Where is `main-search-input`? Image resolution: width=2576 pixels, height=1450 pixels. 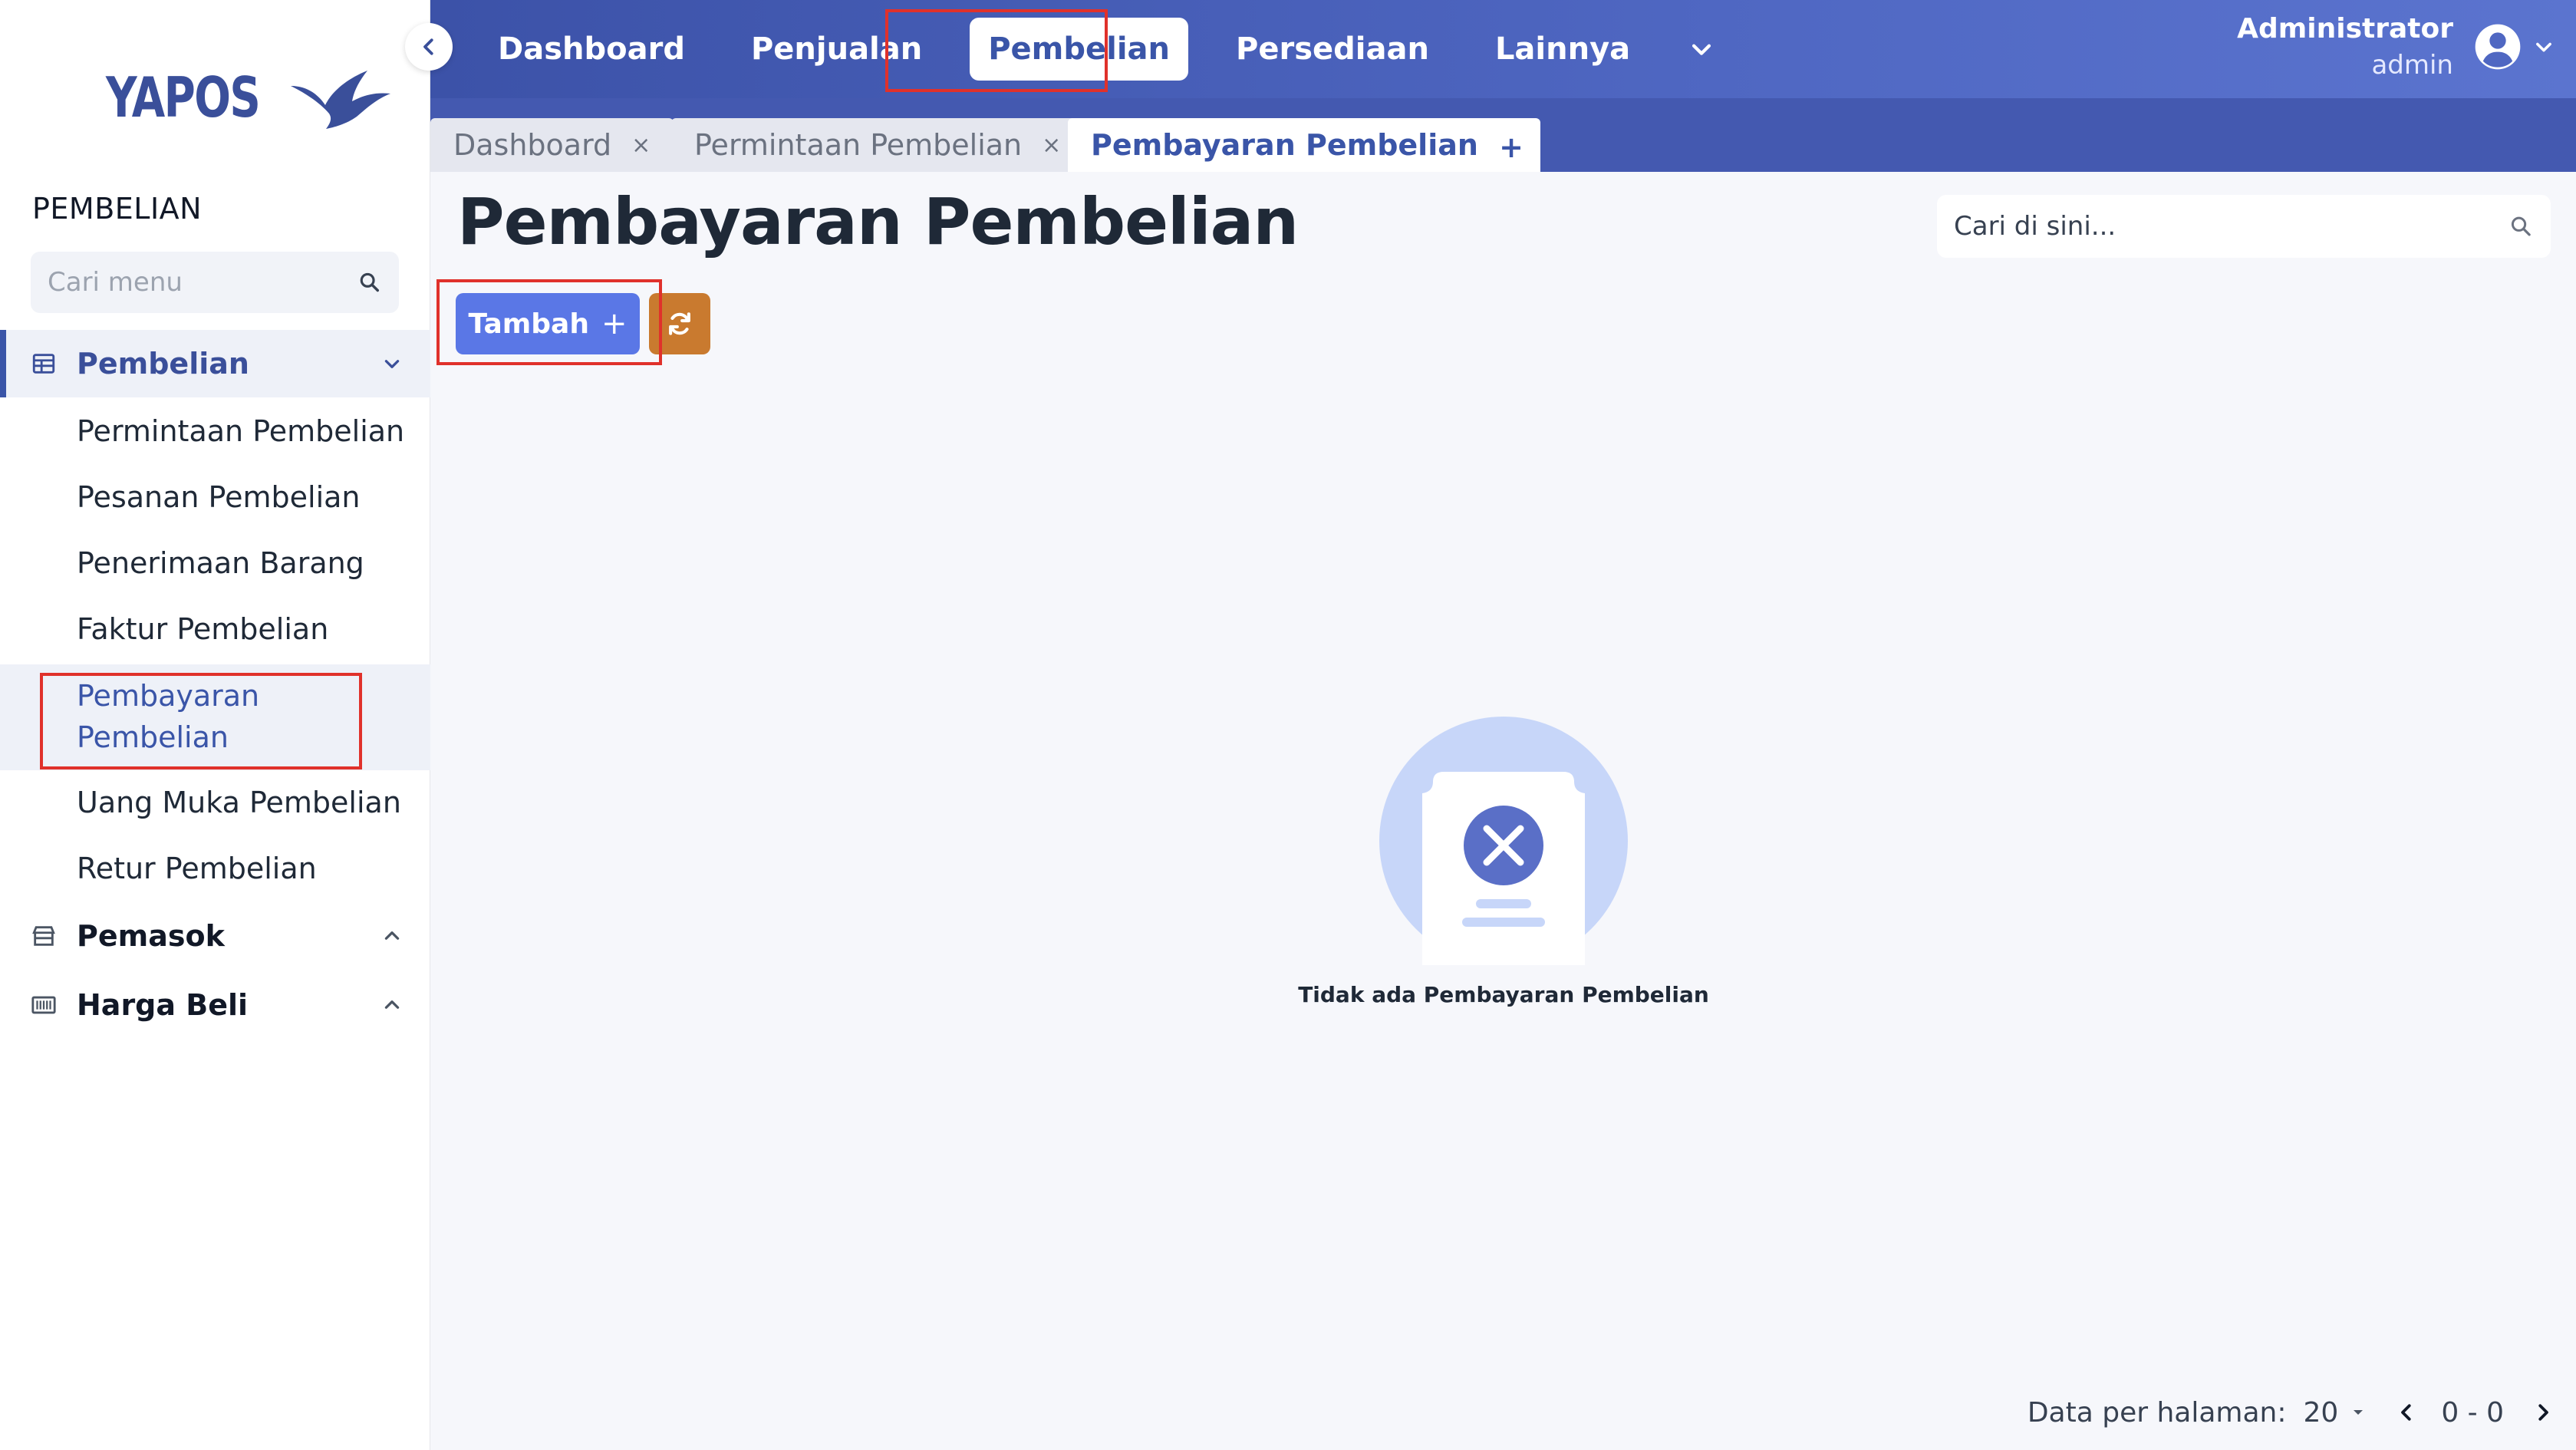
main-search-input is located at coordinates (2231, 226).